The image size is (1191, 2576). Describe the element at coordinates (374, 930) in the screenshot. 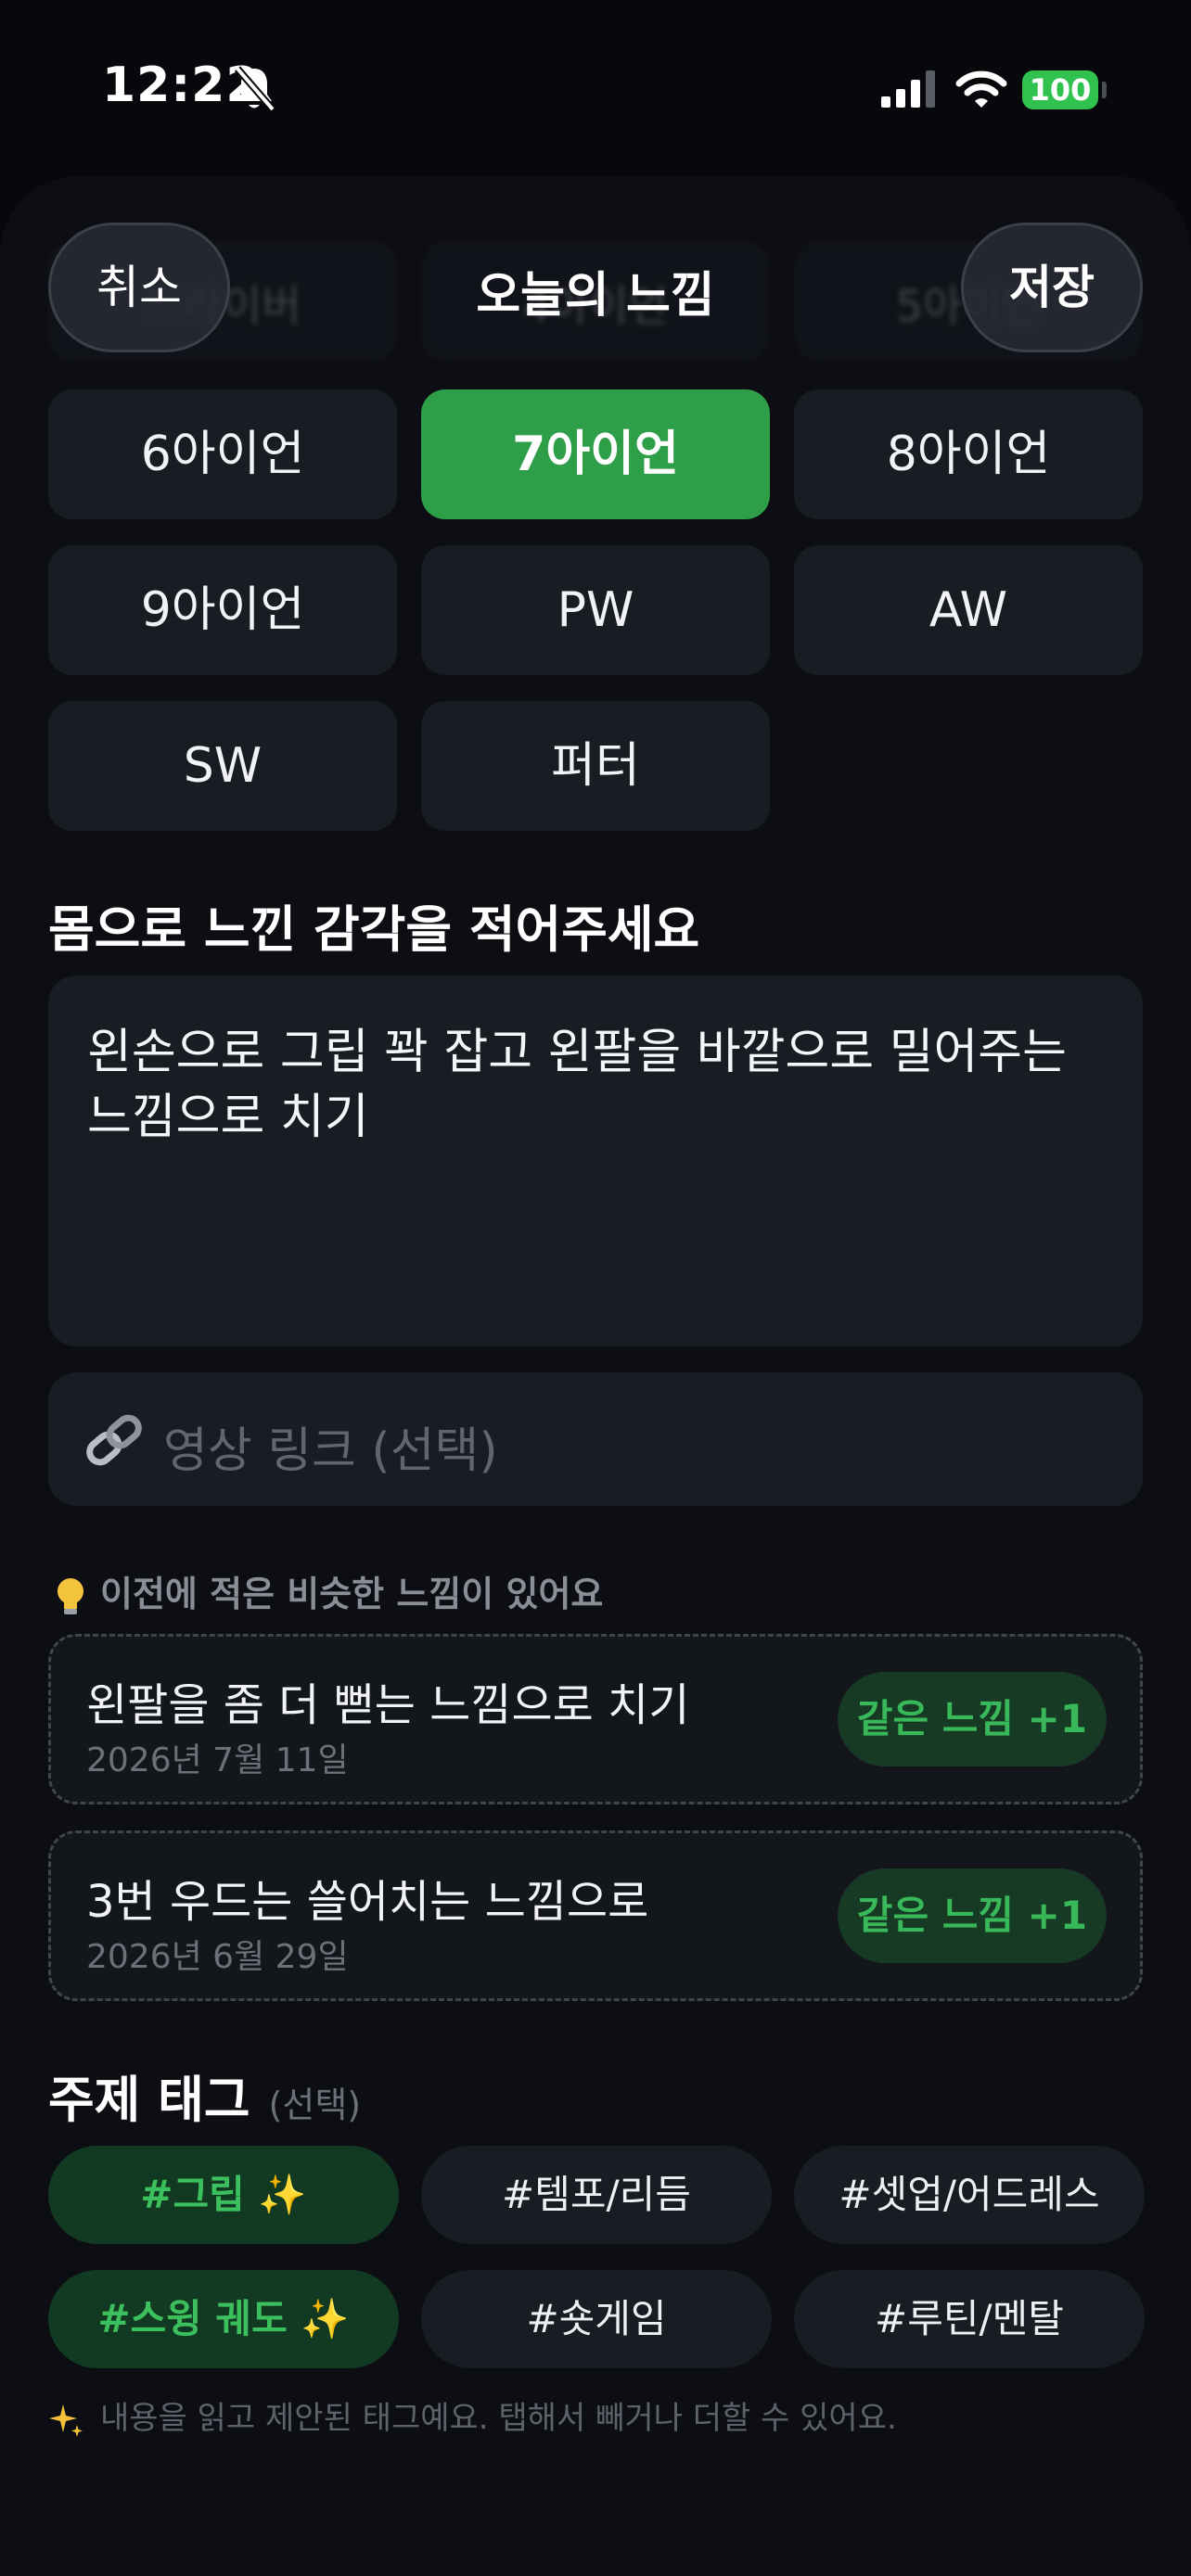

I see `feeling-section-title: 몸으로 느낀 감각을 적어주세요` at that location.